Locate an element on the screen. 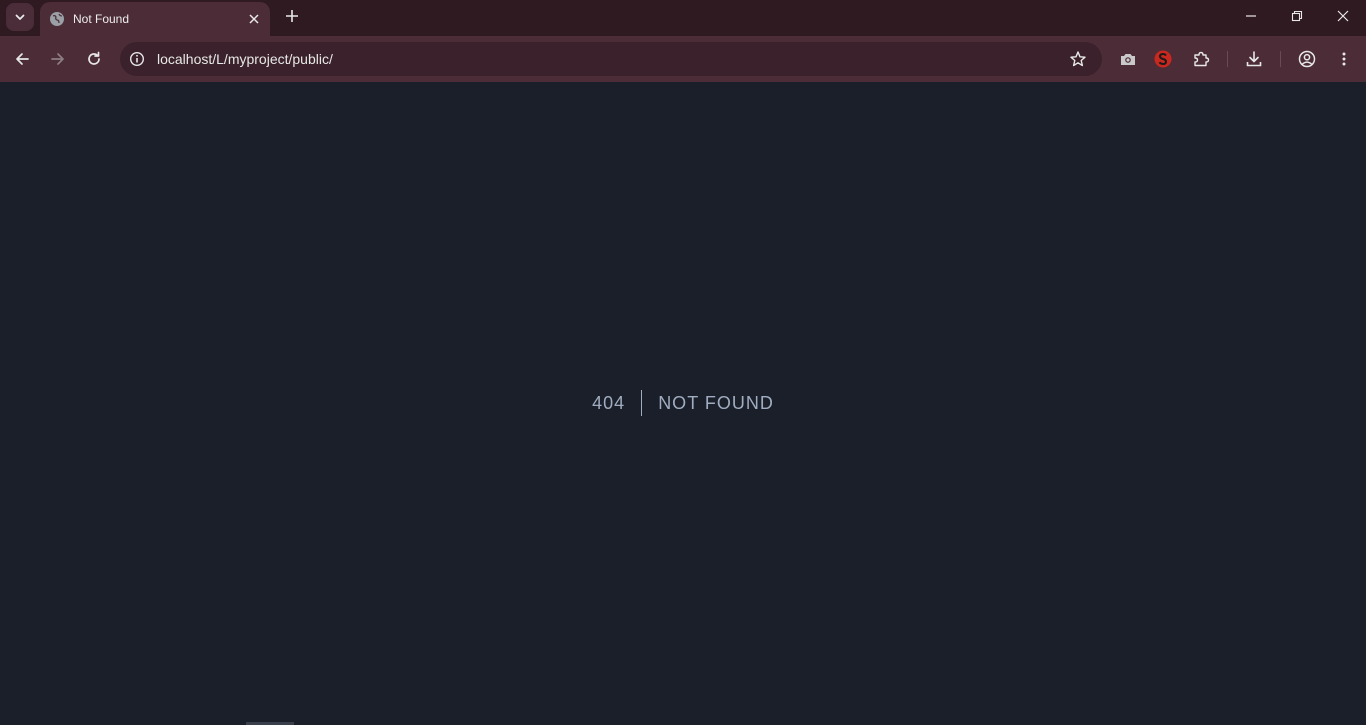 The width and height of the screenshot is (1366, 725). star-icon is located at coordinates (1078, 59).